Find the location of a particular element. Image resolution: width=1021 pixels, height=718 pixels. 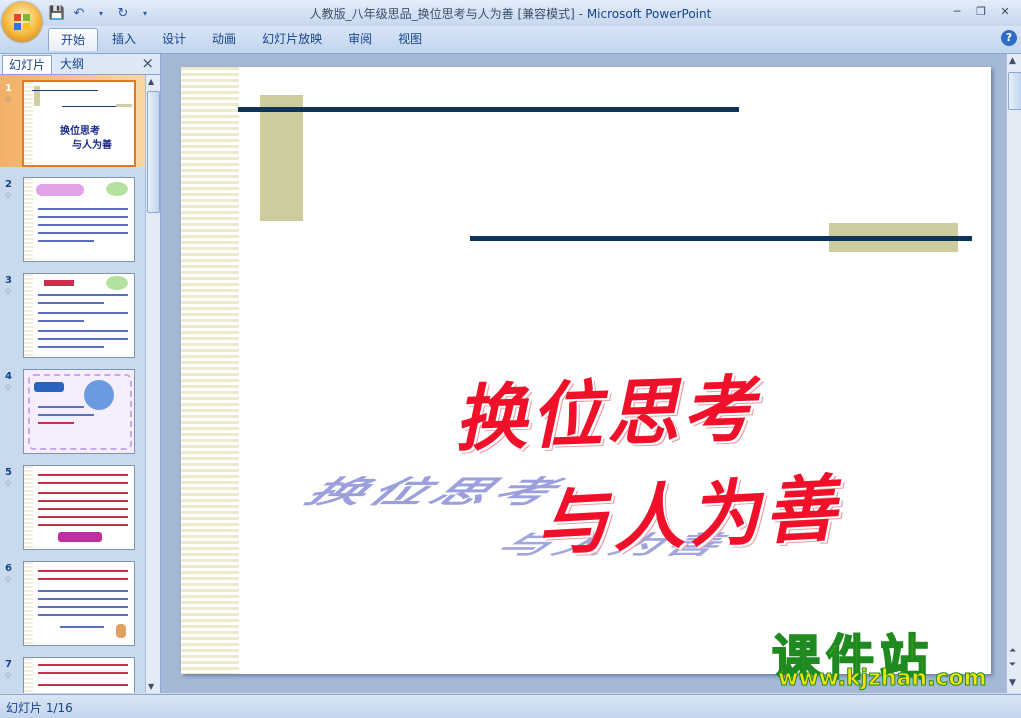

tab-animations: 动画 is located at coordinates (224, 39).